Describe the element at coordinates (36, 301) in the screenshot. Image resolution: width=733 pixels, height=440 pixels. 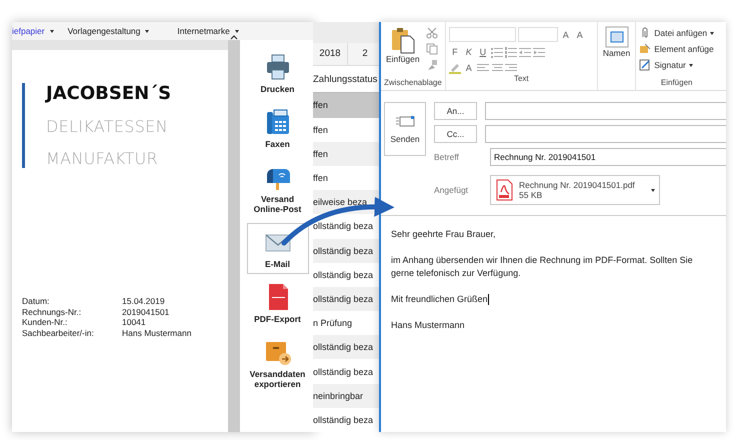
I see `detail-label: Datum:` at that location.